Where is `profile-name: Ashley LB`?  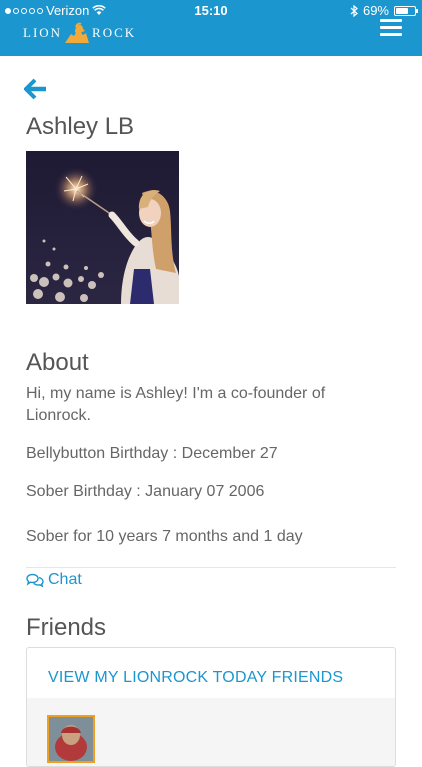
profile-name: Ashley LB is located at coordinates (80, 126).